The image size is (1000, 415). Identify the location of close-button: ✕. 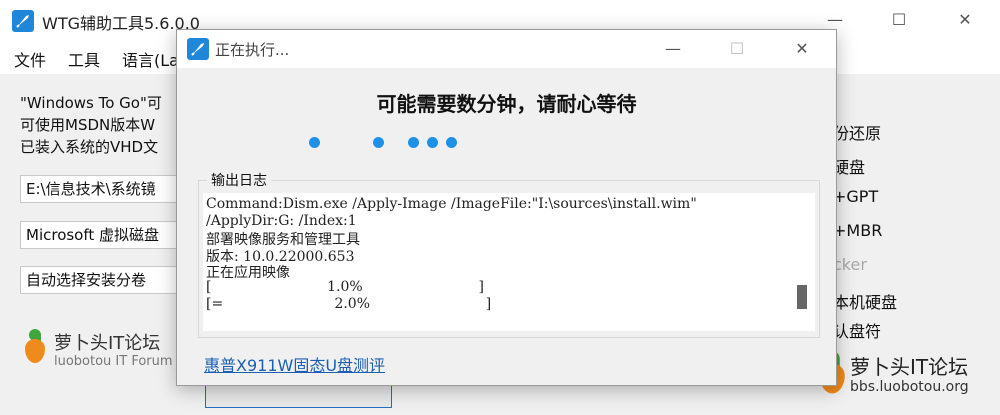
(965, 20).